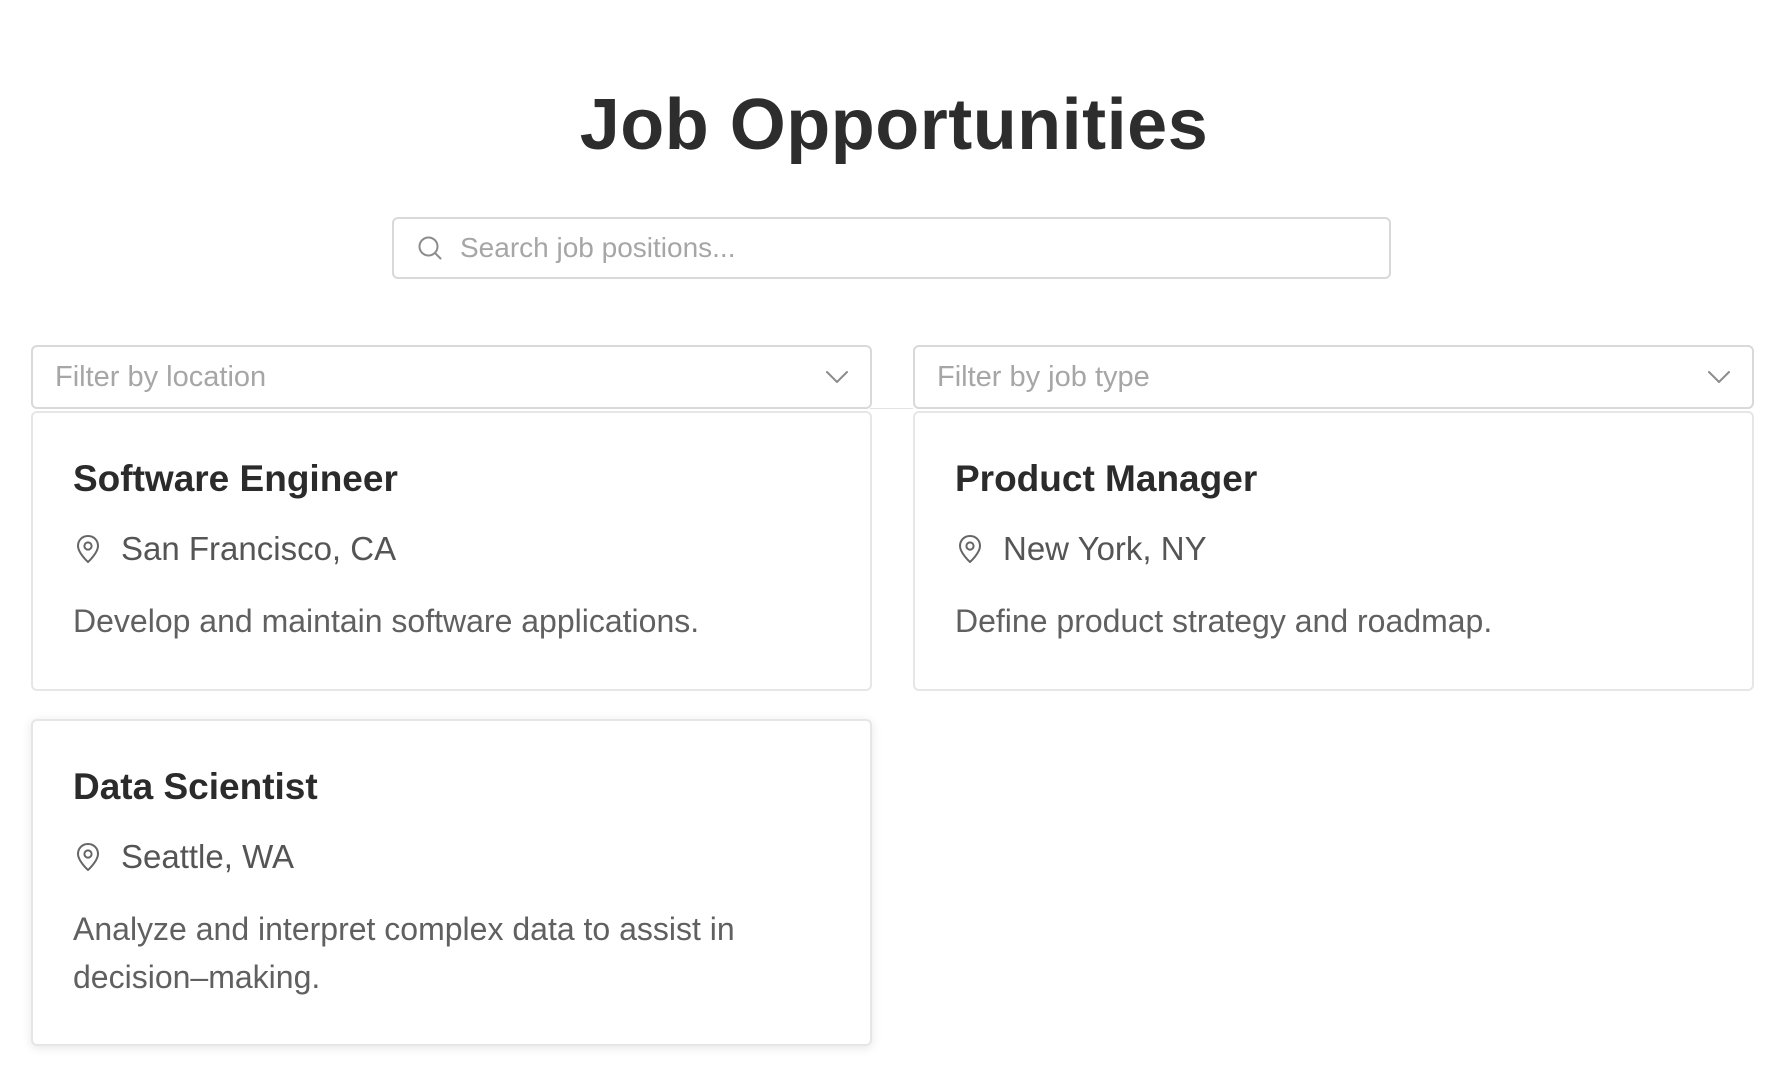  What do you see at coordinates (208, 856) in the screenshot?
I see `location-text: Seattle, WA` at bounding box center [208, 856].